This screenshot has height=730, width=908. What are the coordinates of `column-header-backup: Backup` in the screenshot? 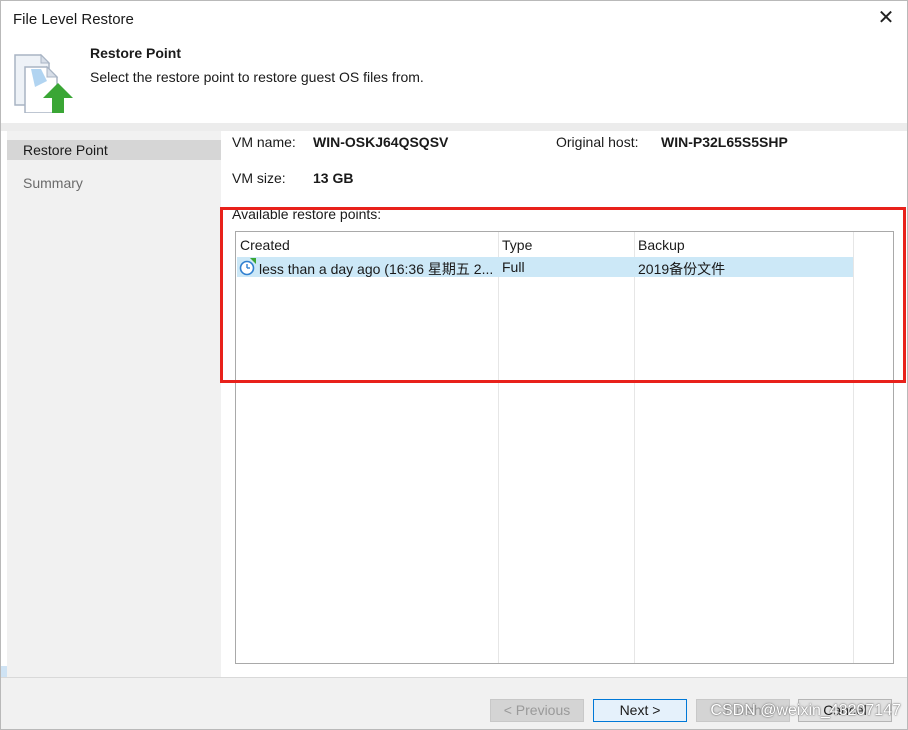 It's located at (661, 245).